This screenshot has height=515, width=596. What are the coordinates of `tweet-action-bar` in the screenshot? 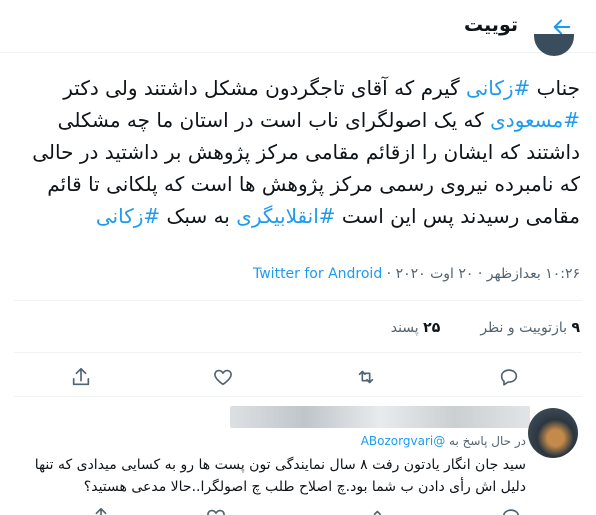 It's located at (298, 378).